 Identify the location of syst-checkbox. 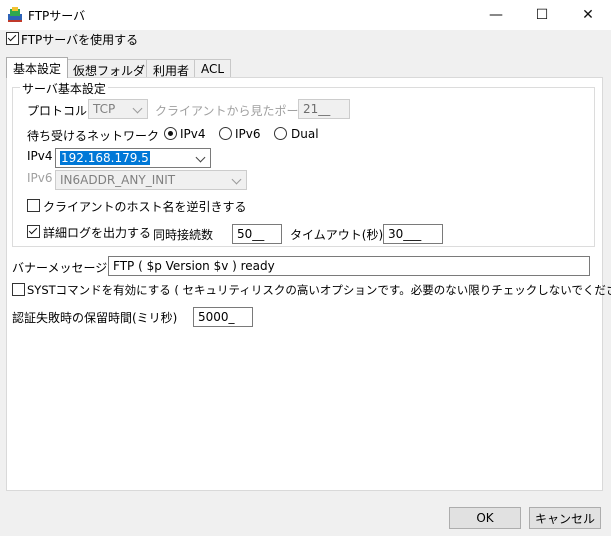
(18, 289).